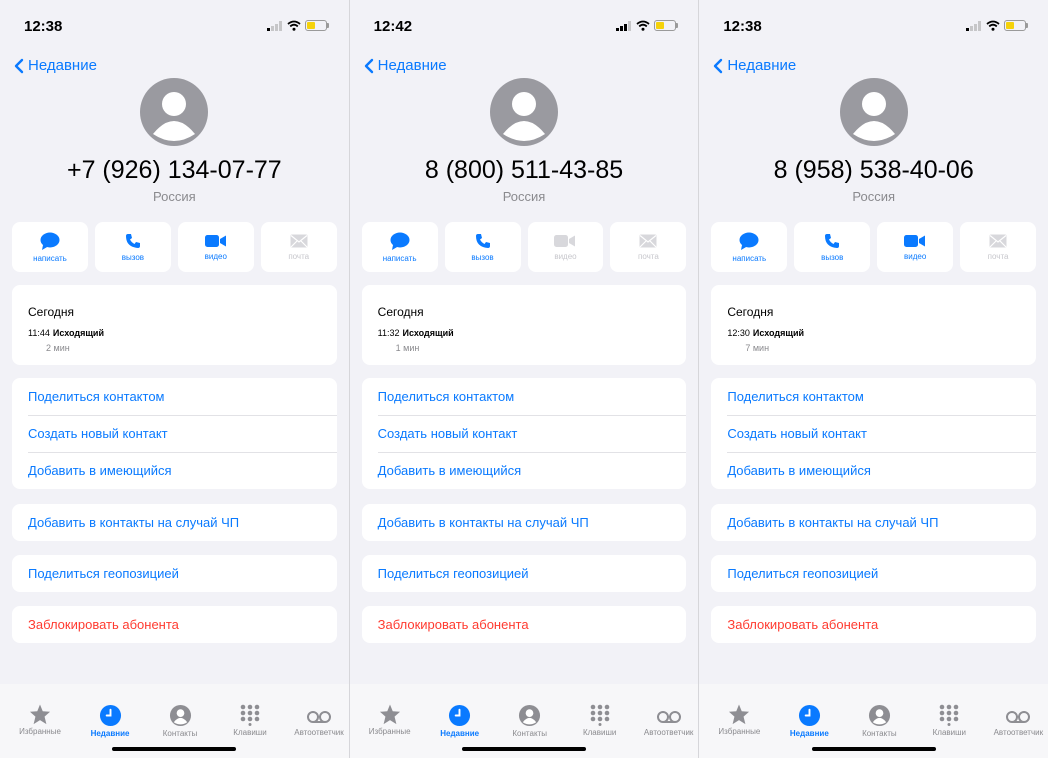  What do you see at coordinates (873, 170) in the screenshot?
I see `contact-phone-number: 8 (958) 538-40-06` at bounding box center [873, 170].